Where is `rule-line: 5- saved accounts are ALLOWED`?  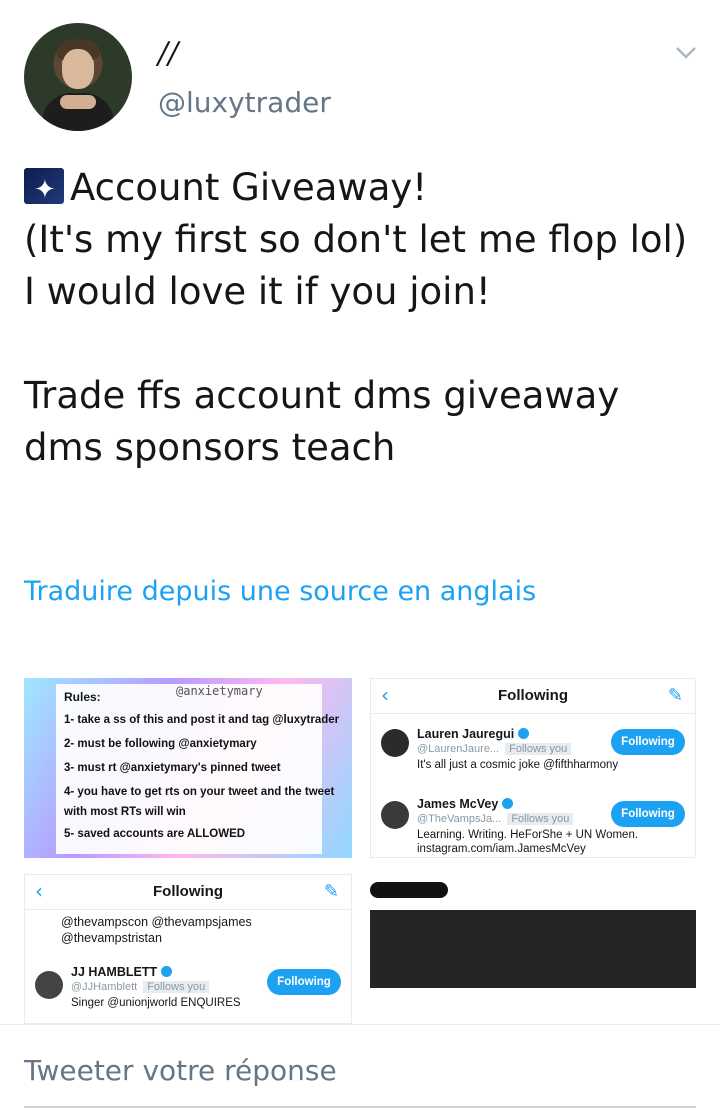
rule-line: 5- saved accounts are ALLOWED is located at coordinates (155, 834).